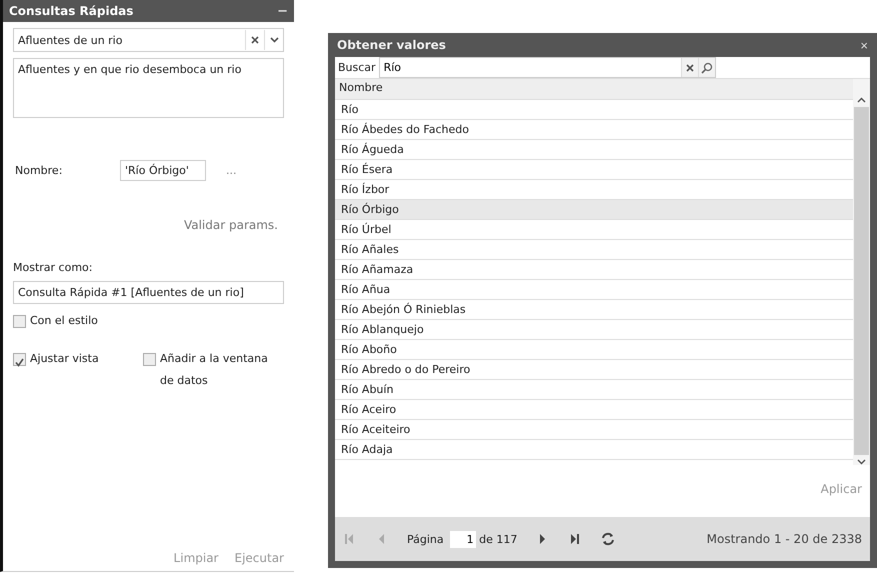 The width and height of the screenshot is (877, 574). I want to click on last-page-icon, so click(575, 539).